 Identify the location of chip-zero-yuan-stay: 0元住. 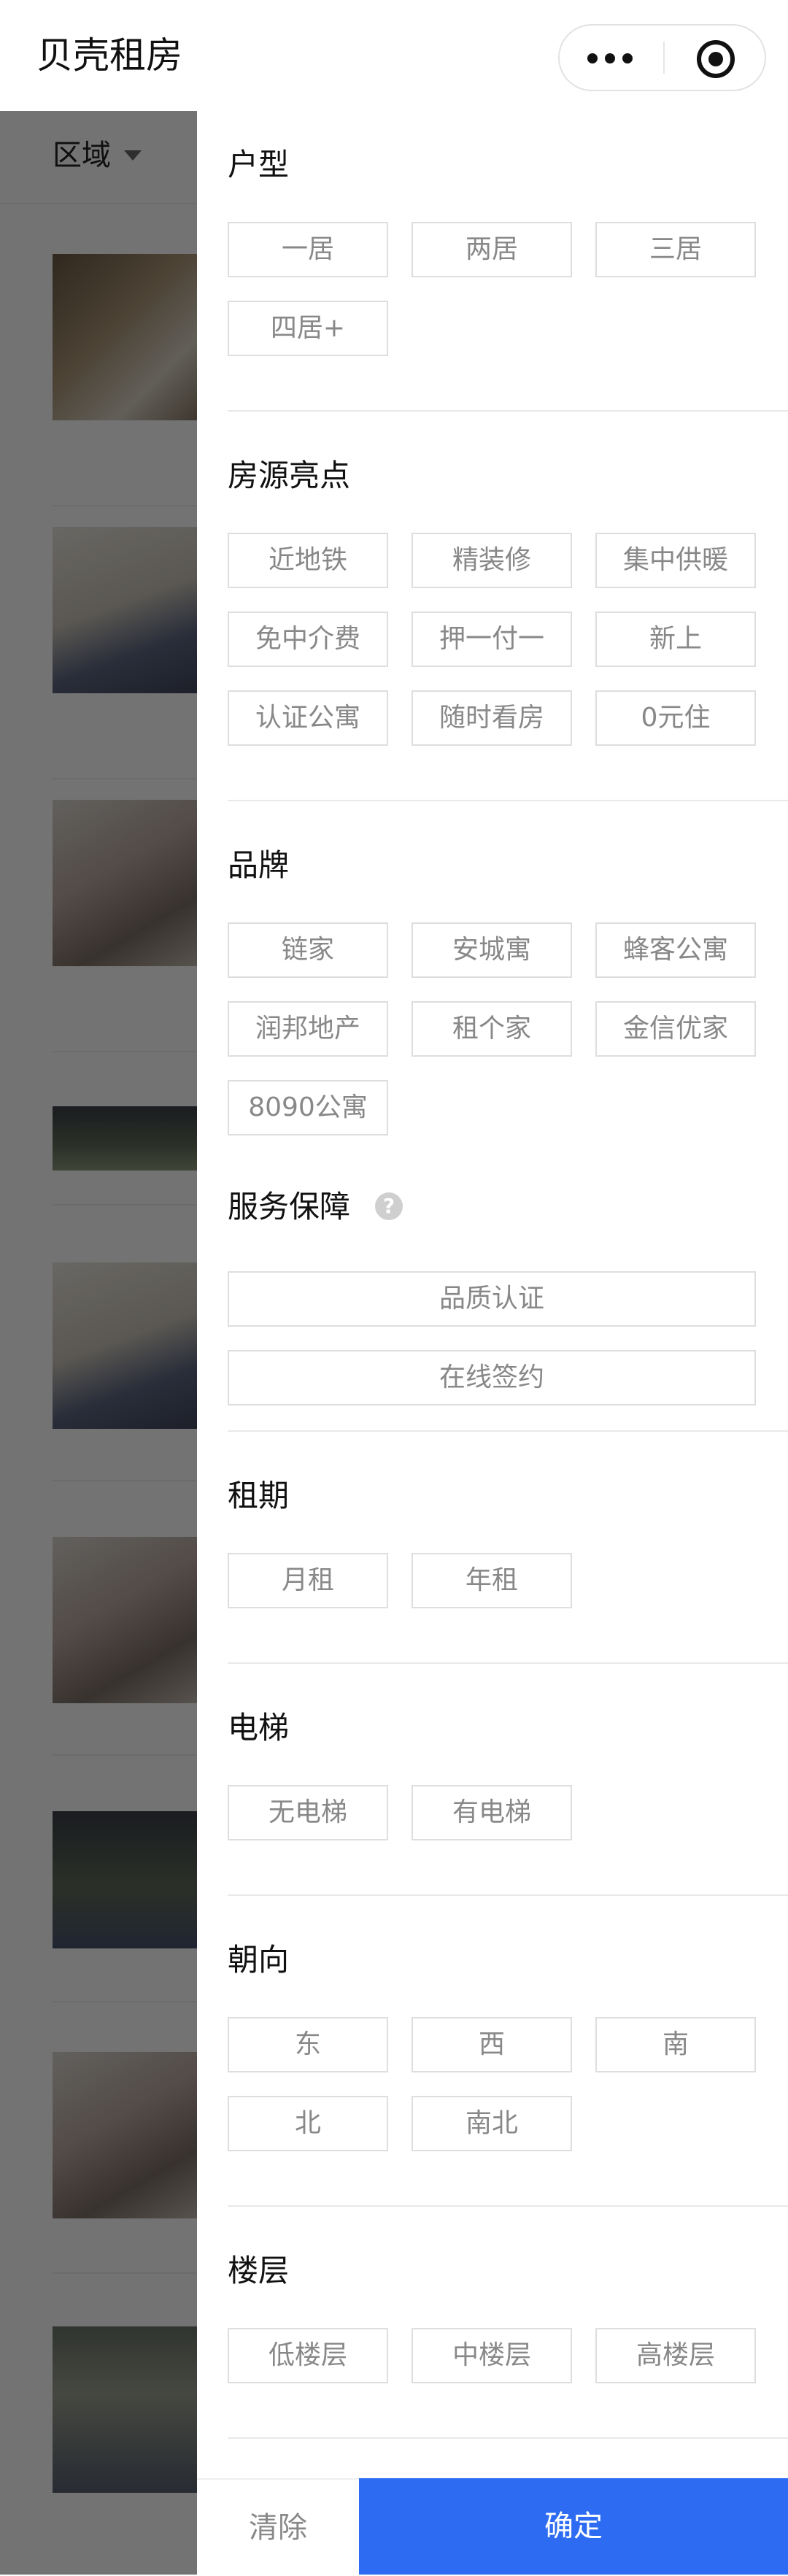
(675, 718).